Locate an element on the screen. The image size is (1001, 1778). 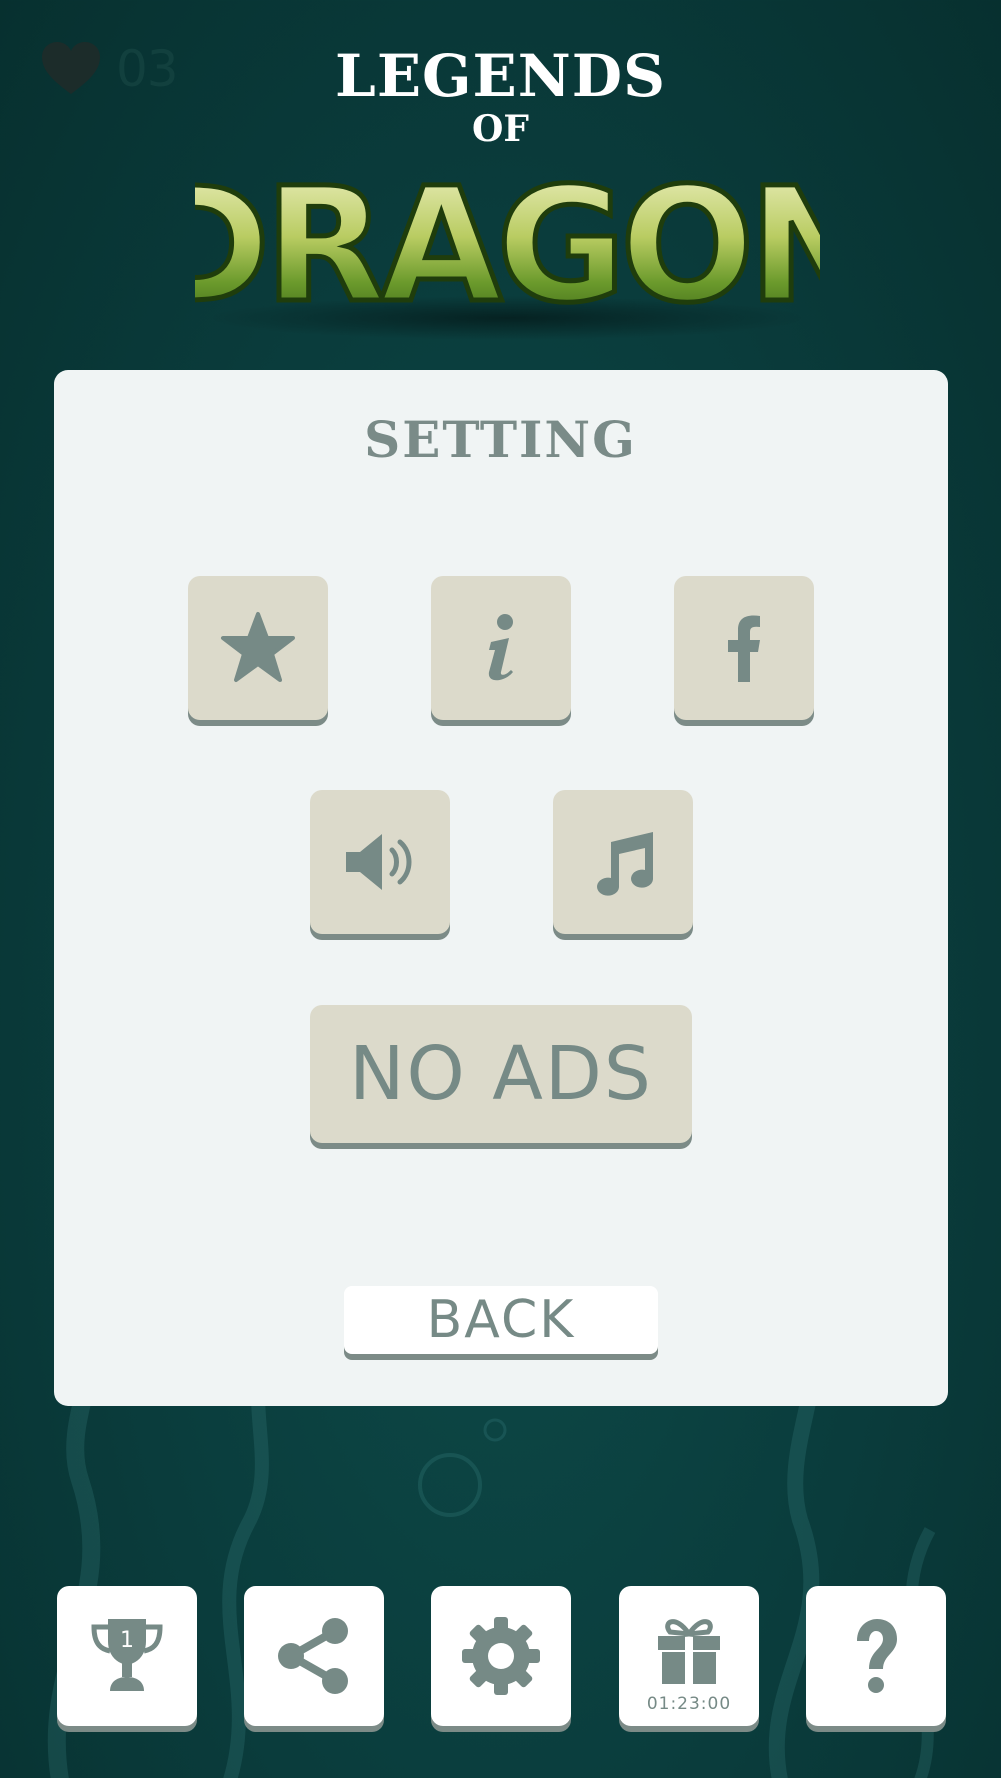
star-icon is located at coordinates (258, 647).